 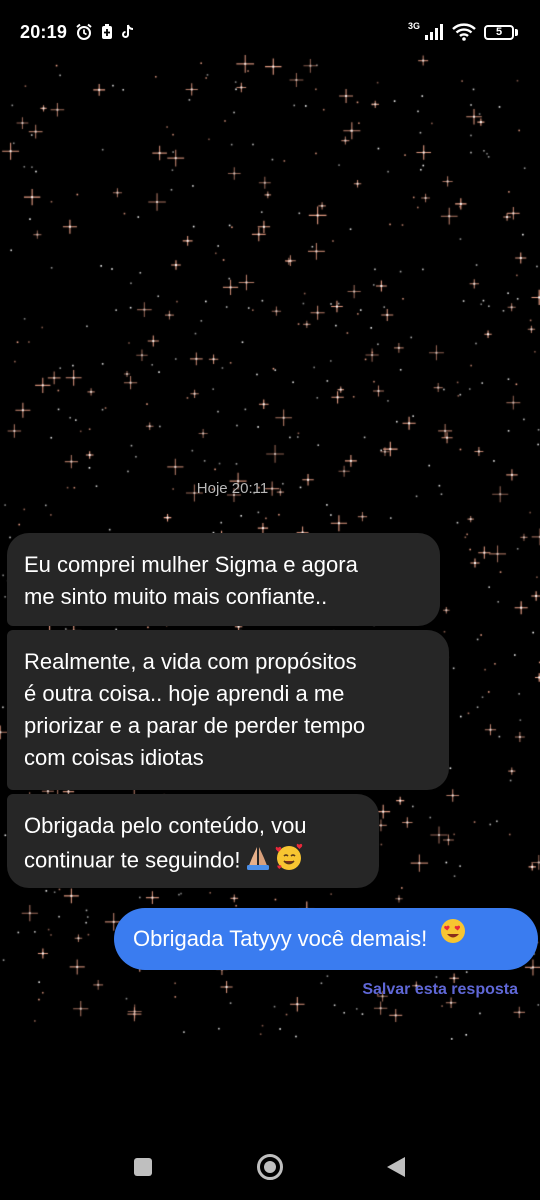 I want to click on navigation-bar, so click(x=270, y=1164).